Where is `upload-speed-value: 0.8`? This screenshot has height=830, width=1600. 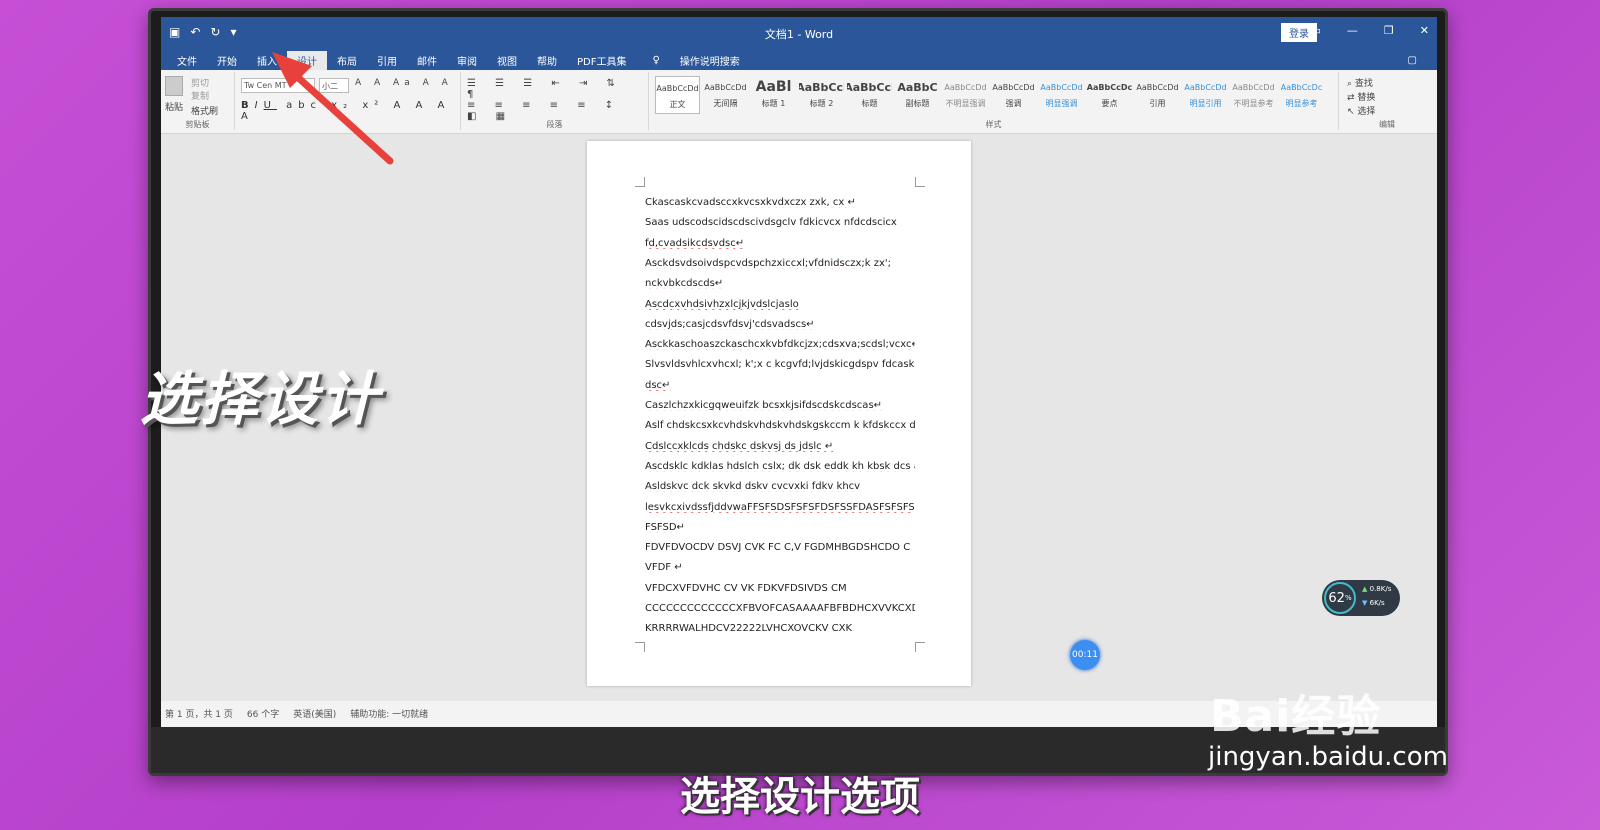
upload-speed-value: 0.8 is located at coordinates (1375, 589).